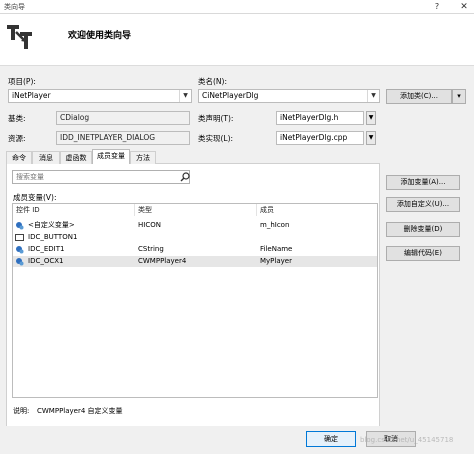 Image resolution: width=474 pixels, height=454 pixels. What do you see at coordinates (212, 81) in the screenshot?
I see `classname-label: 类名(N):` at bounding box center [212, 81].